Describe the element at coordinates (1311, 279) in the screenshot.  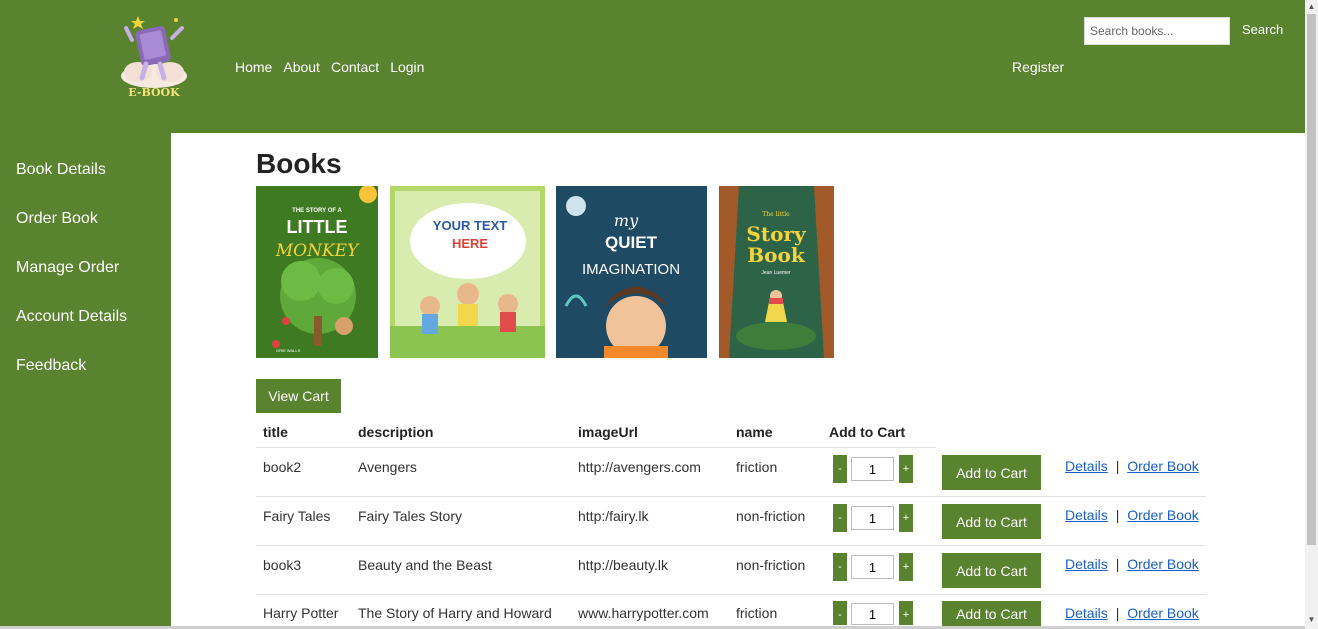
I see `scrollbar-thumb` at that location.